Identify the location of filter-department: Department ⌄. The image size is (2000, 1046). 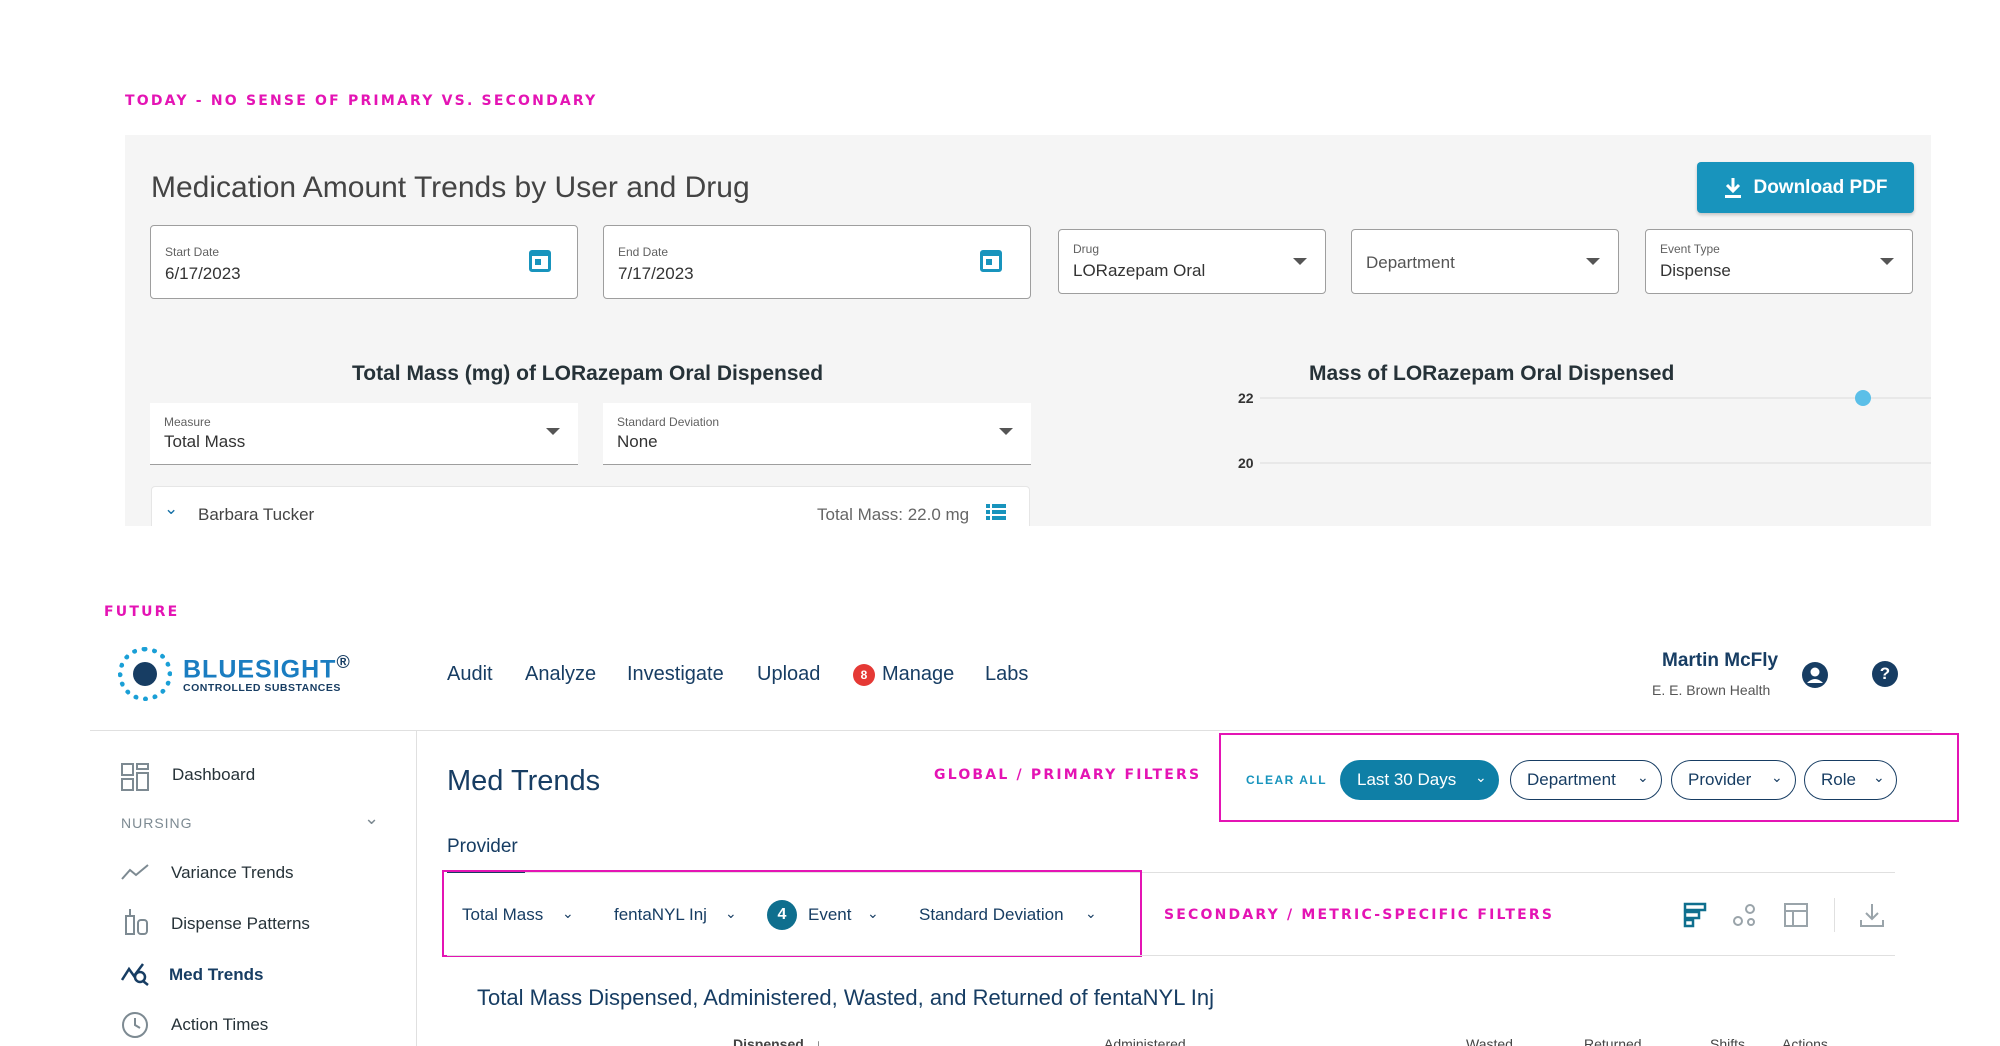
(1586, 780).